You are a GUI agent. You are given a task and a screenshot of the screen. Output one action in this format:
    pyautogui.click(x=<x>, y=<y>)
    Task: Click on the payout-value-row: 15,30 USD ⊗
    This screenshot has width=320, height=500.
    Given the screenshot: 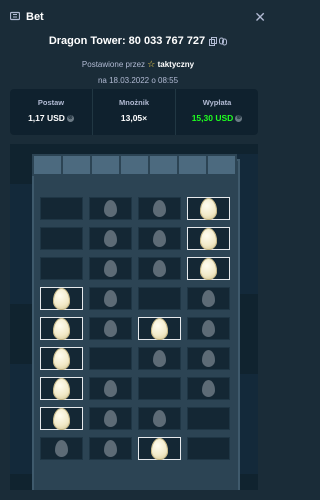 What is the action you would take?
    pyautogui.click(x=217, y=118)
    